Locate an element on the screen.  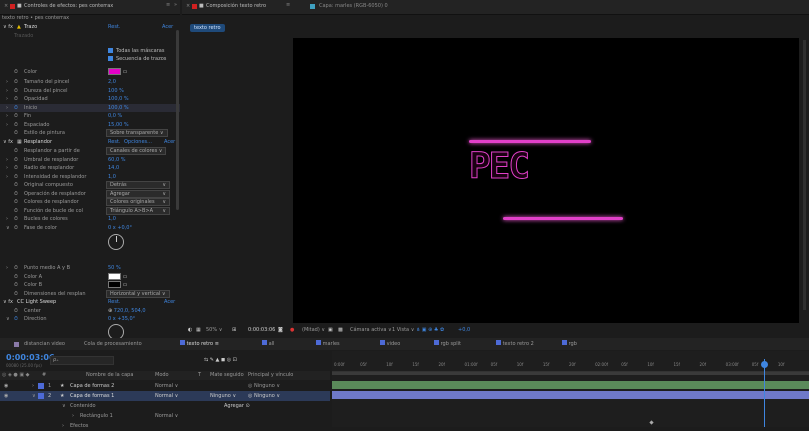
param-value: 1,0 is located at coordinates (112, 177).